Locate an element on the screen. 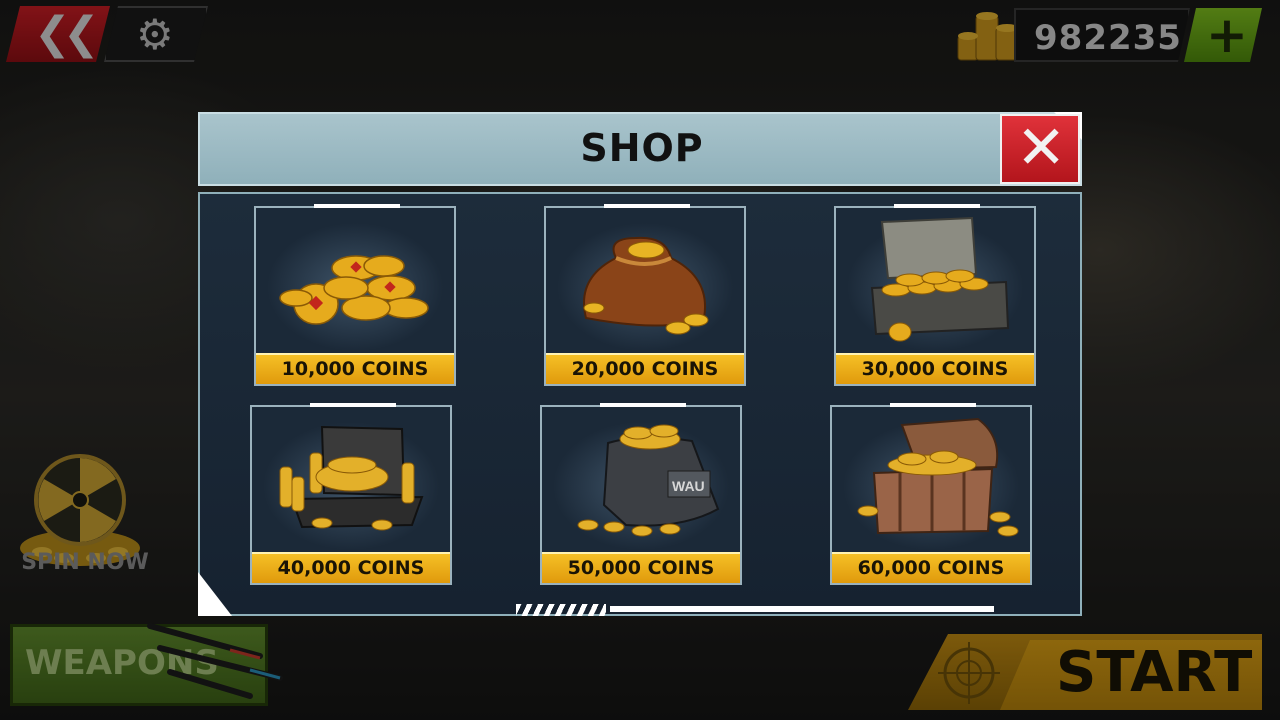  shop-title: SHOP is located at coordinates (642, 148).